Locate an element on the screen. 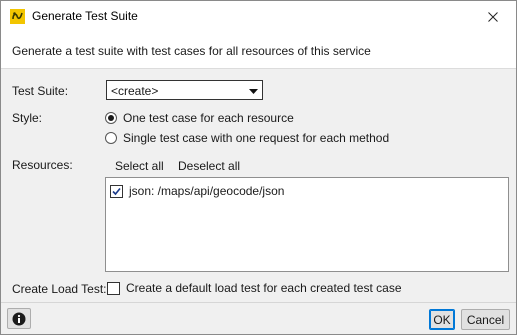  dialog-footer: OK Cancel is located at coordinates (258, 318).